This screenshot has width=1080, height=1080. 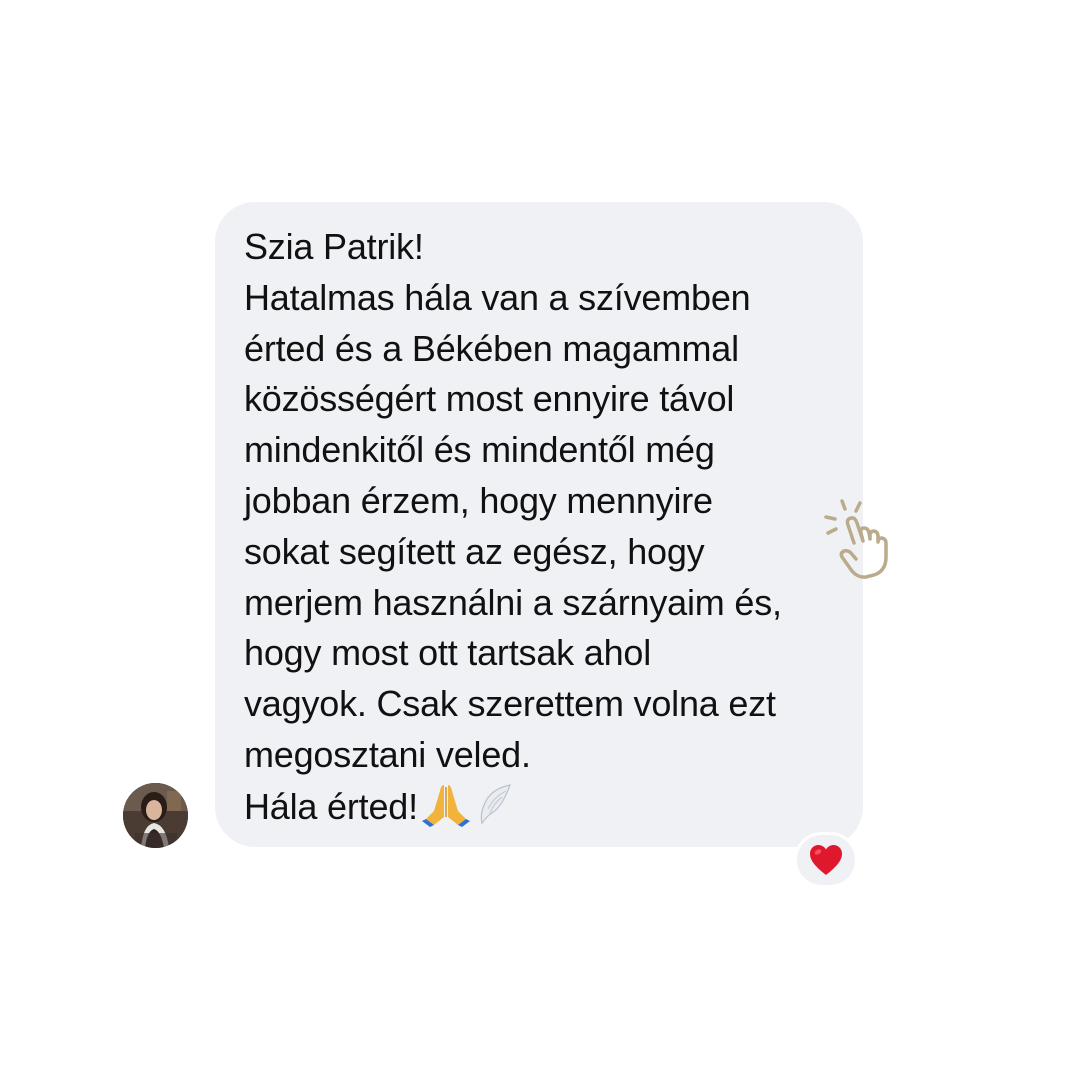 I want to click on avatar, so click(x=155, y=815).